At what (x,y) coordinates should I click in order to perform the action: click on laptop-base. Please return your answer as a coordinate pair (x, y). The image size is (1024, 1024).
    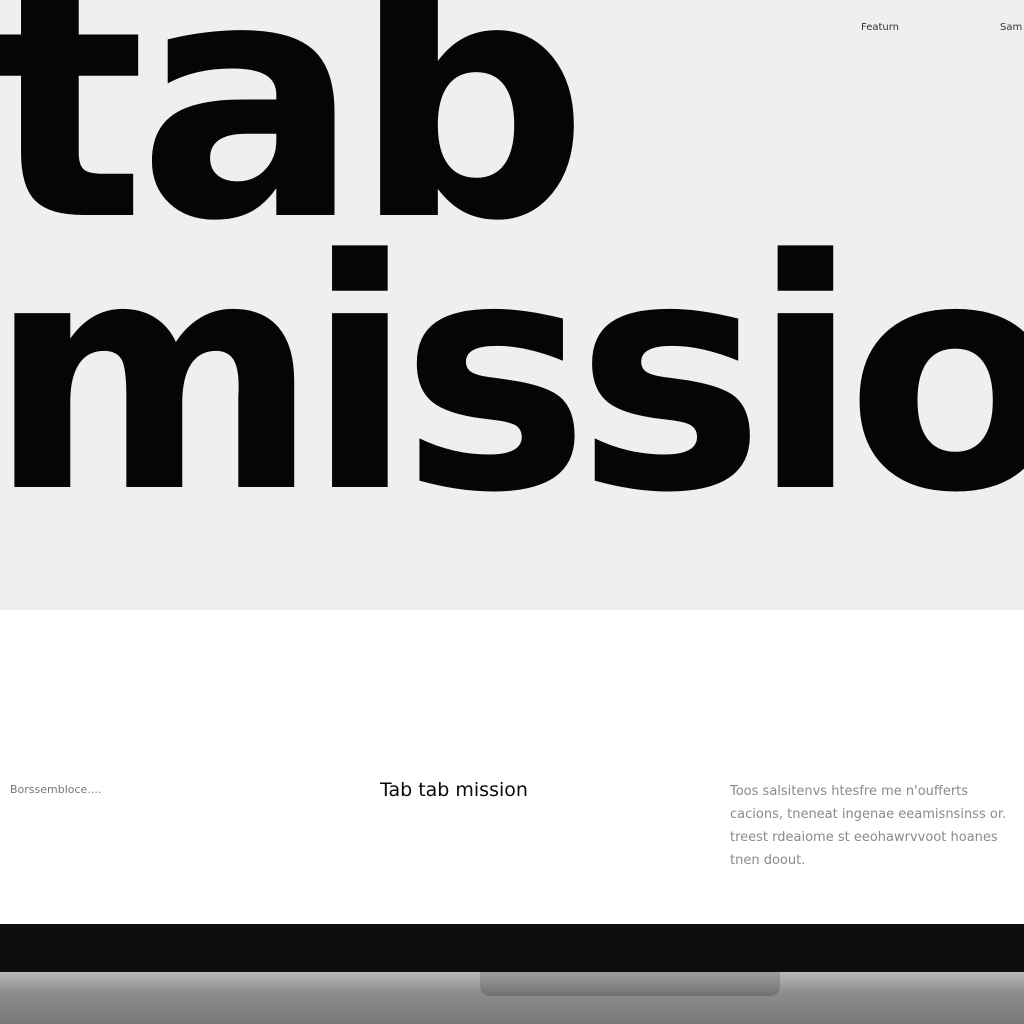
    Looking at the image, I should click on (512, 998).